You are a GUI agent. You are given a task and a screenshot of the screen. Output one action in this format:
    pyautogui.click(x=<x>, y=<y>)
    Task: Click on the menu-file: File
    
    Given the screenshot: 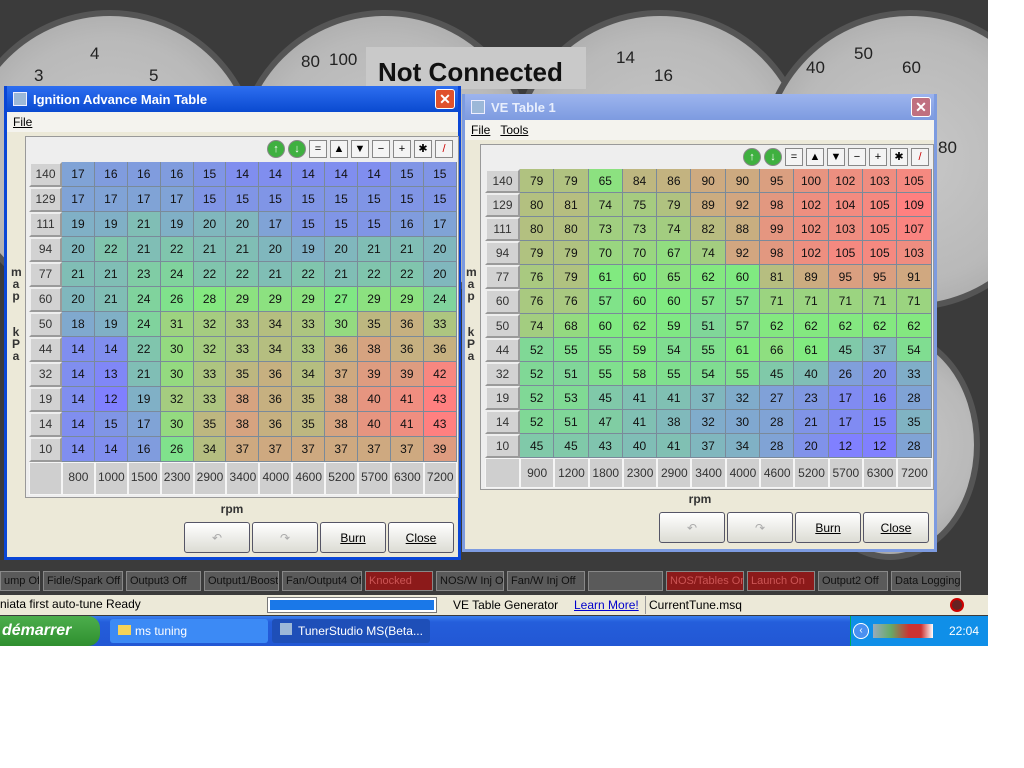 What is the action you would take?
    pyautogui.click(x=22, y=122)
    